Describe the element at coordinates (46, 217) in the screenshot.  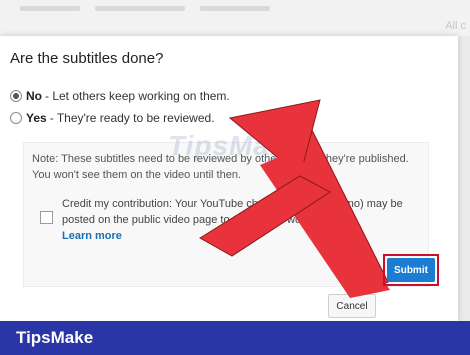
I see `credit-checkbox` at that location.